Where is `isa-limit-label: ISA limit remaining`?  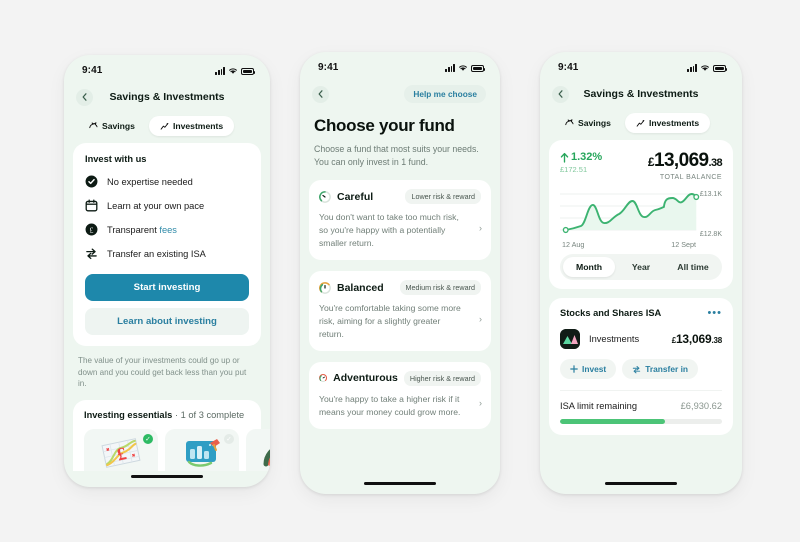 isa-limit-label: ISA limit remaining is located at coordinates (598, 406).